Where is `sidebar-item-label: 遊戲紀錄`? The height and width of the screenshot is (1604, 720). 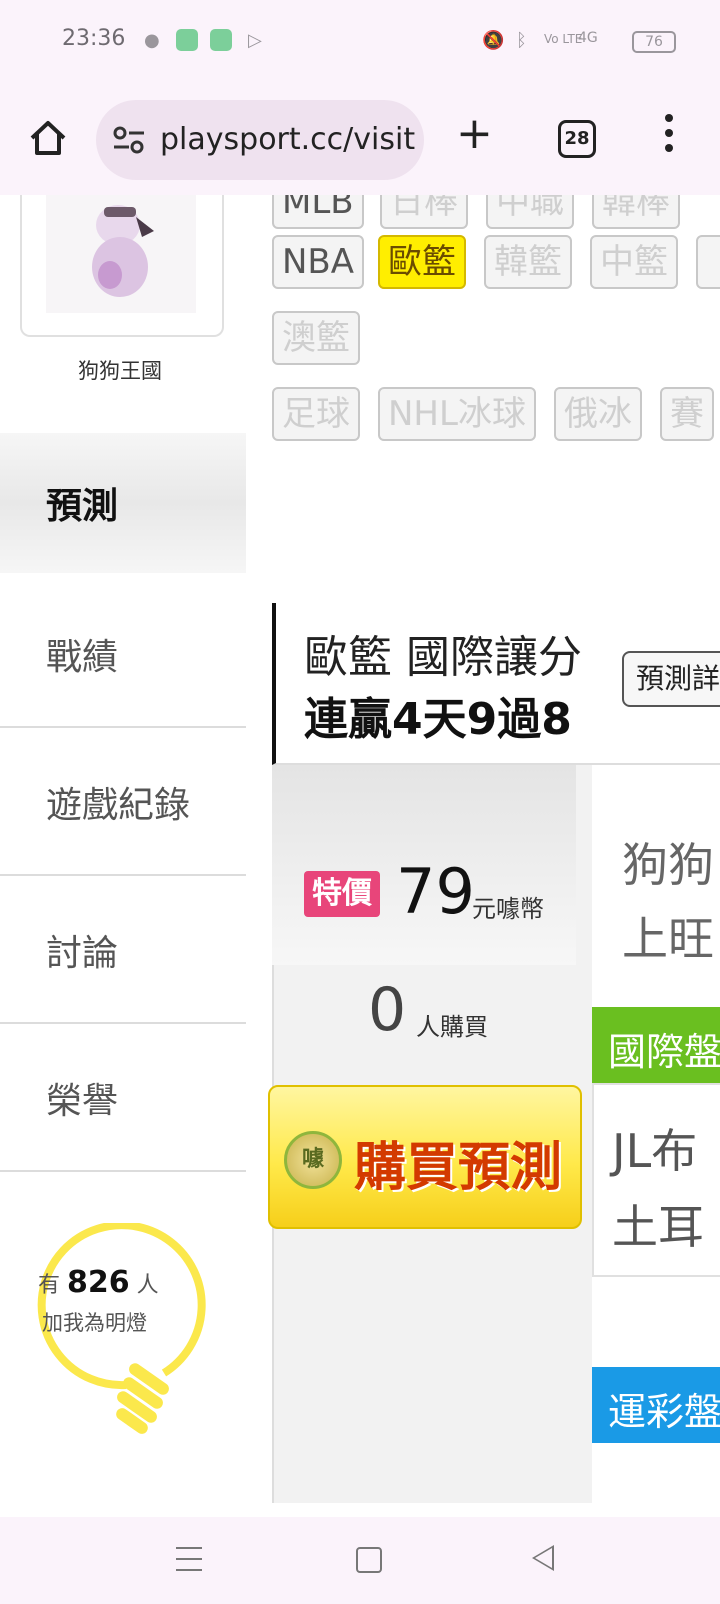
sidebar-item-label: 遊戲紀錄 is located at coordinates (118, 805).